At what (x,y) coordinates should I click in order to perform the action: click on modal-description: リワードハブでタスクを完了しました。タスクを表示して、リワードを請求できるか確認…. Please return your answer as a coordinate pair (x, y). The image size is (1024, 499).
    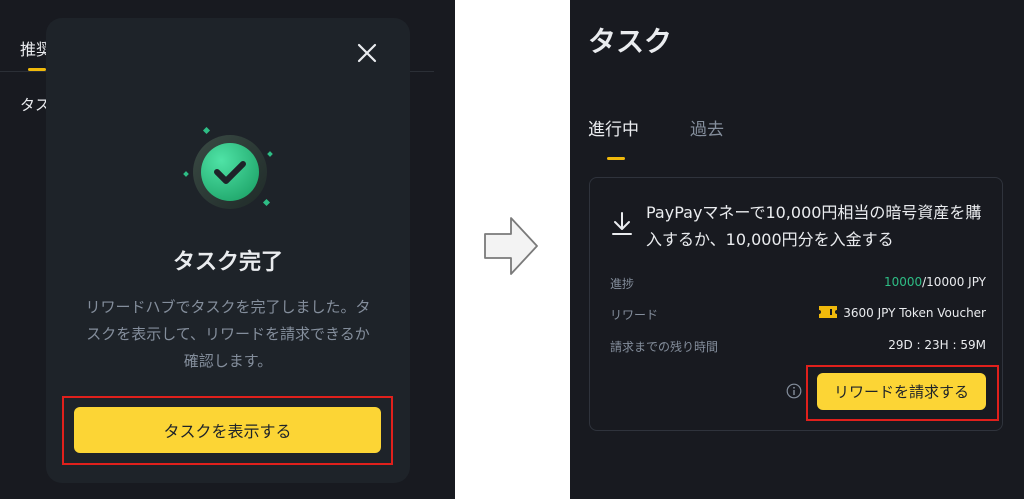
    Looking at the image, I should click on (228, 334).